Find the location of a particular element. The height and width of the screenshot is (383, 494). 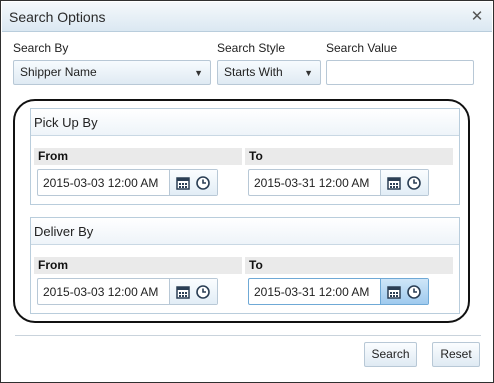

pickup-group-header: Pick Up By is located at coordinates (245, 122).